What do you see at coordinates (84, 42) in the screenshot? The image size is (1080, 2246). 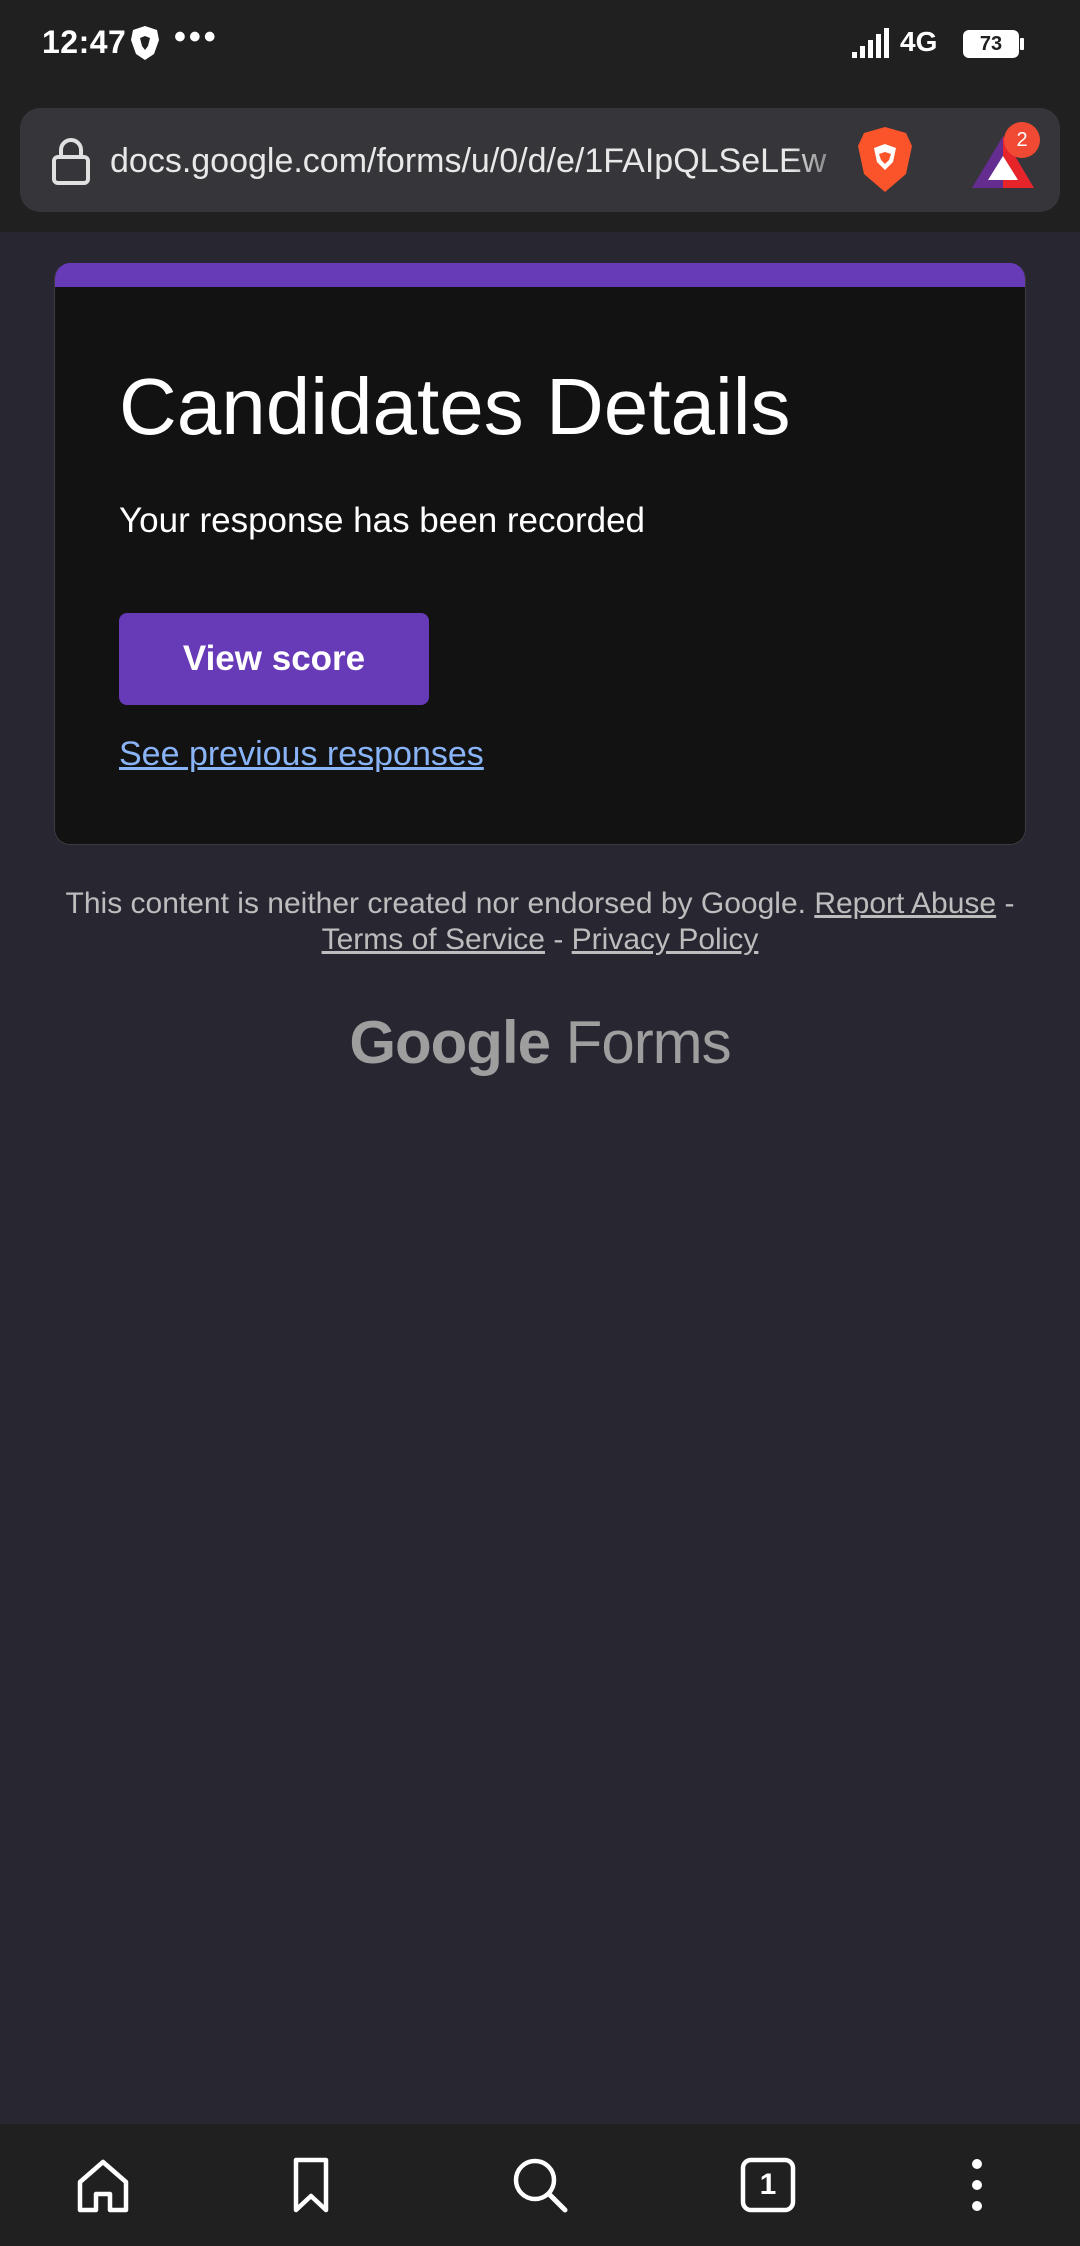 I see `status-time: 12:47` at bounding box center [84, 42].